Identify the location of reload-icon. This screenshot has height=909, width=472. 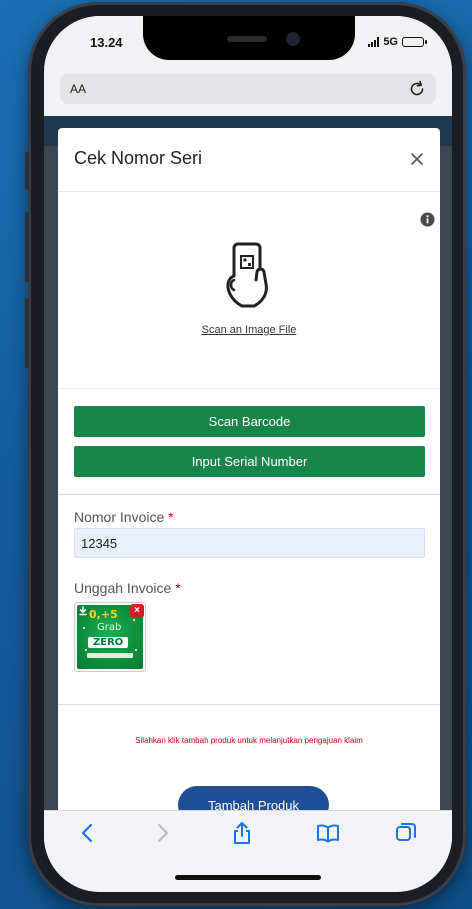
(417, 89).